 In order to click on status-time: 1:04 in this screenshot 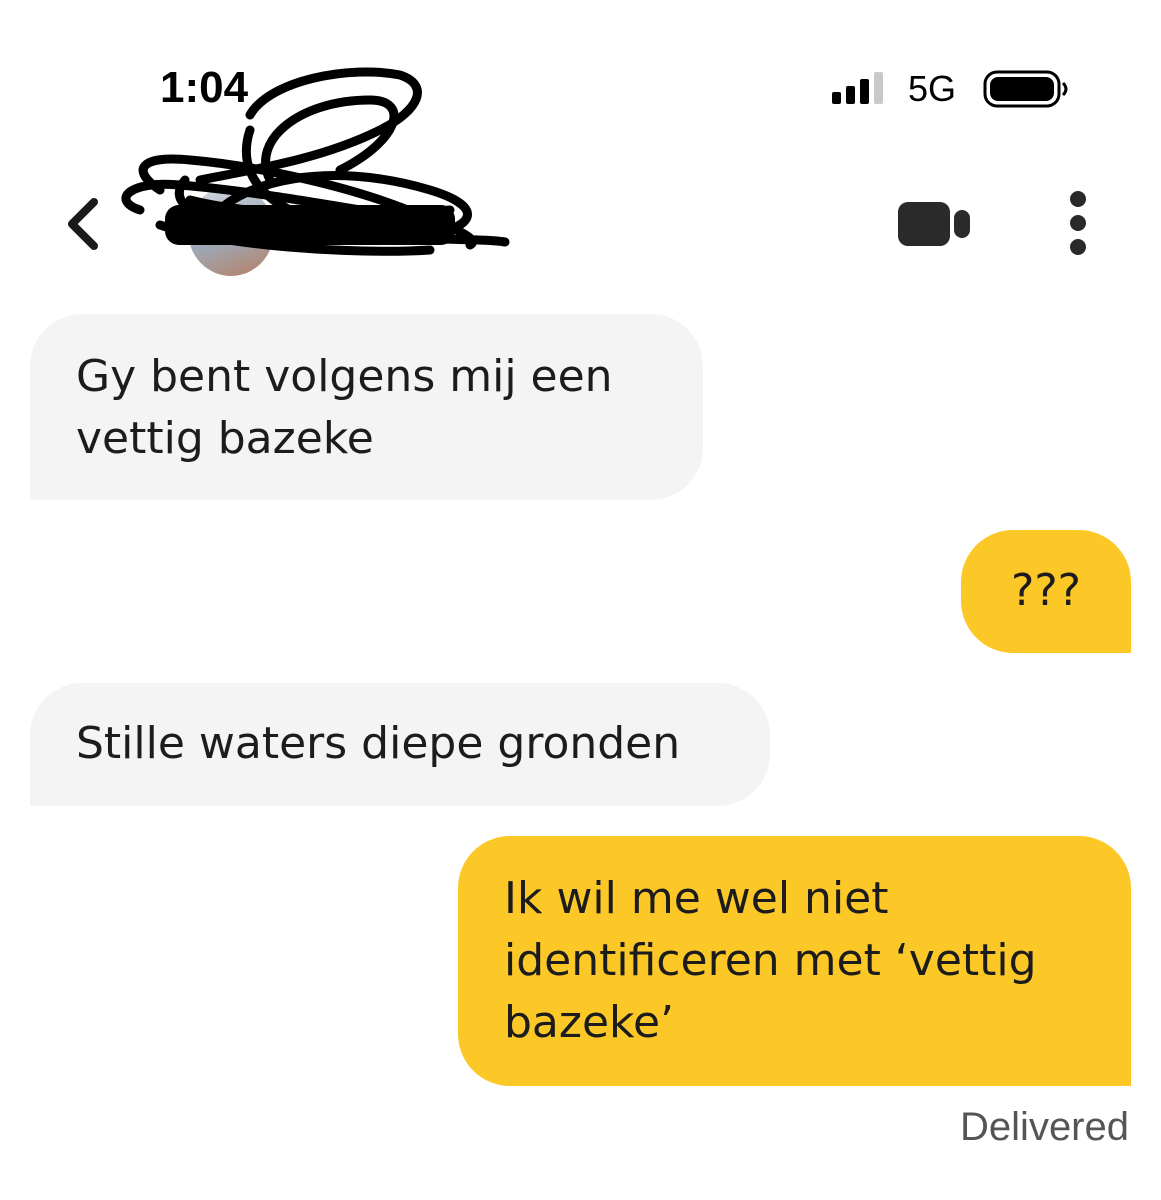, I will do `click(204, 87)`.